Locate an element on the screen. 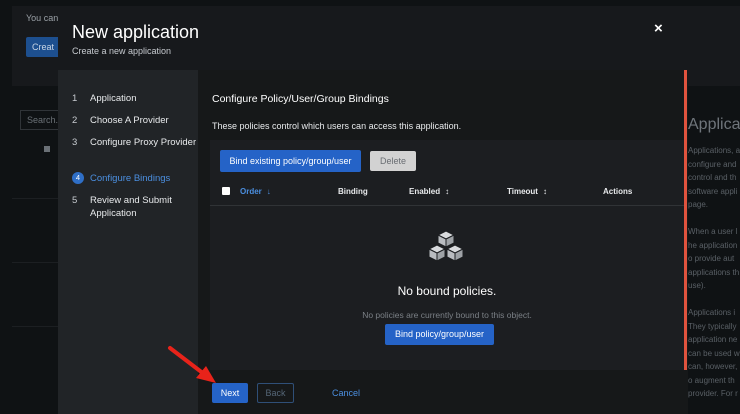 This screenshot has width=740, height=414. background-sidebar-line: control and th is located at coordinates (712, 177).